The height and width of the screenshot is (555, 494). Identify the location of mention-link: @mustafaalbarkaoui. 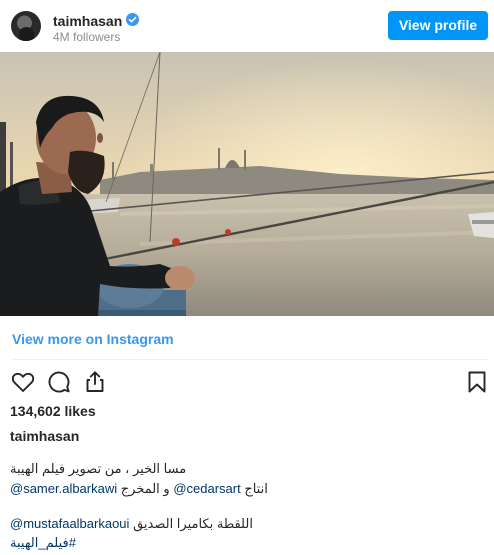
(69, 523).